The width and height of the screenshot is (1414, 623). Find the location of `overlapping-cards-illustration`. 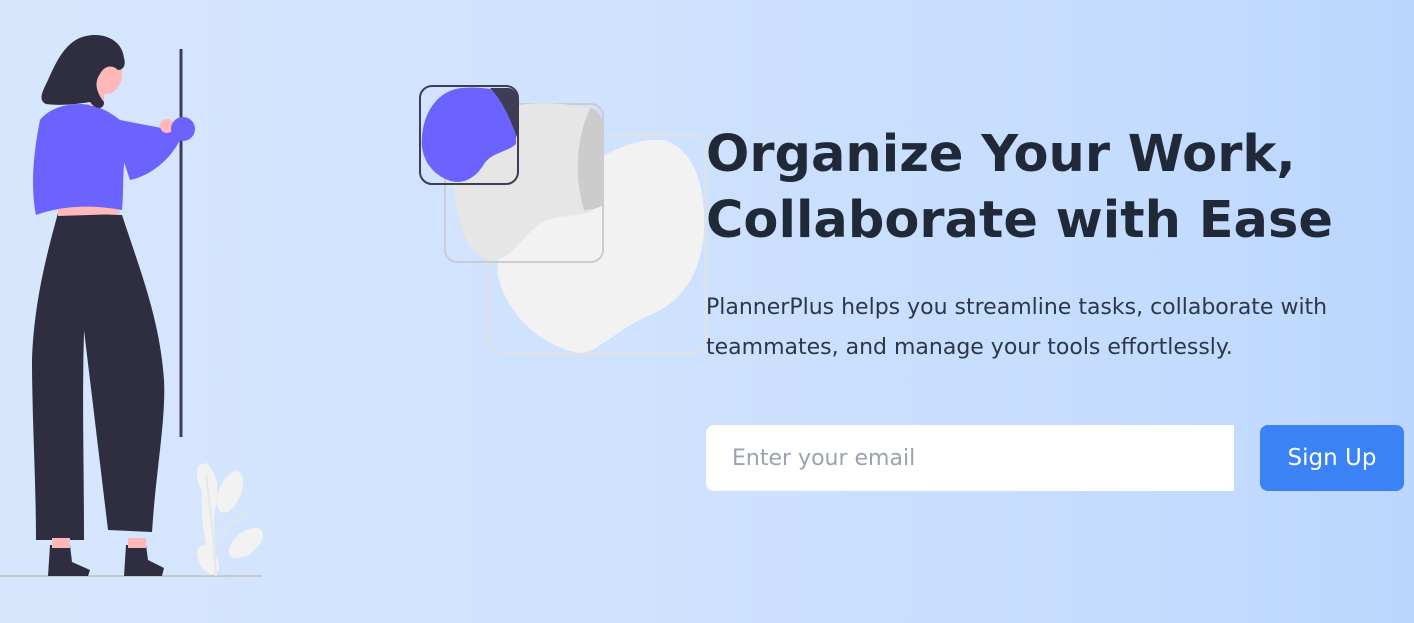

overlapping-cards-illustration is located at coordinates (563, 219).